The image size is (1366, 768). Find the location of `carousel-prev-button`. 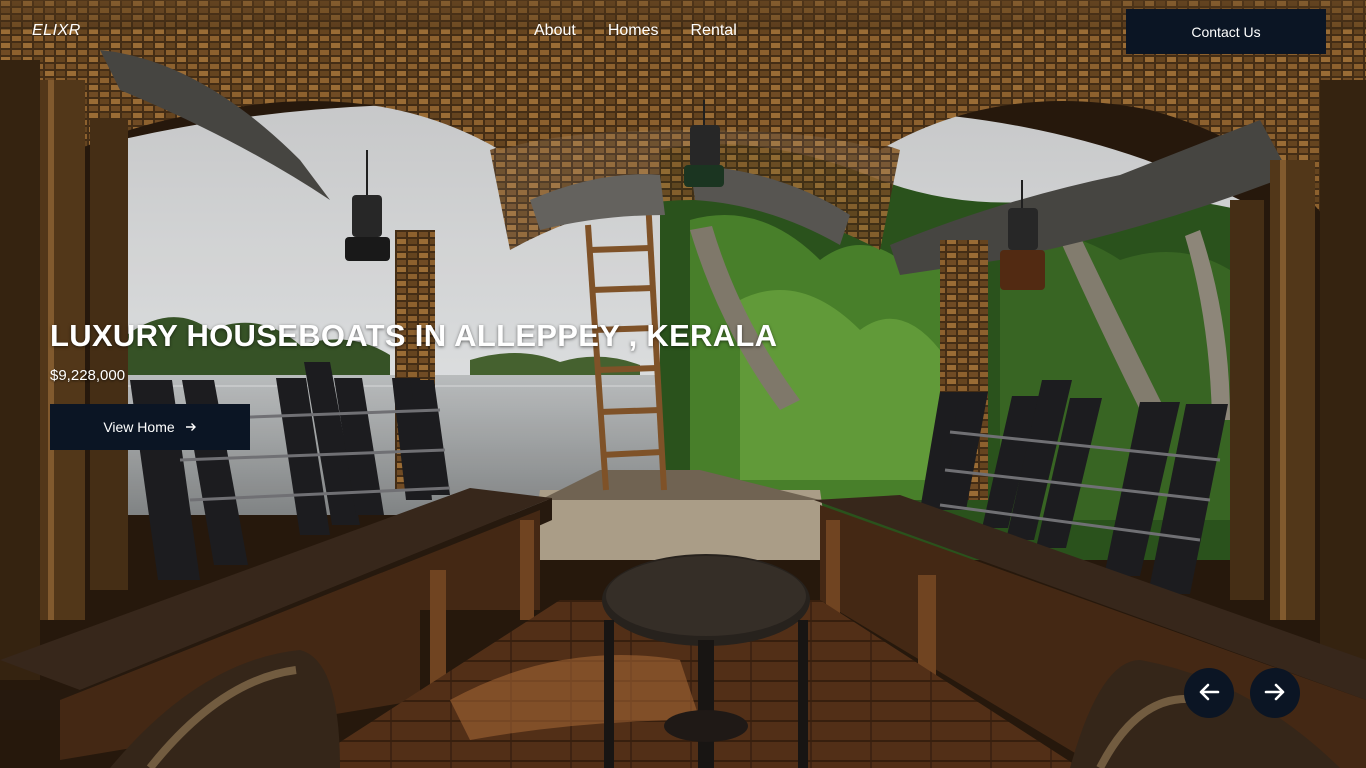

carousel-prev-button is located at coordinates (1209, 693).